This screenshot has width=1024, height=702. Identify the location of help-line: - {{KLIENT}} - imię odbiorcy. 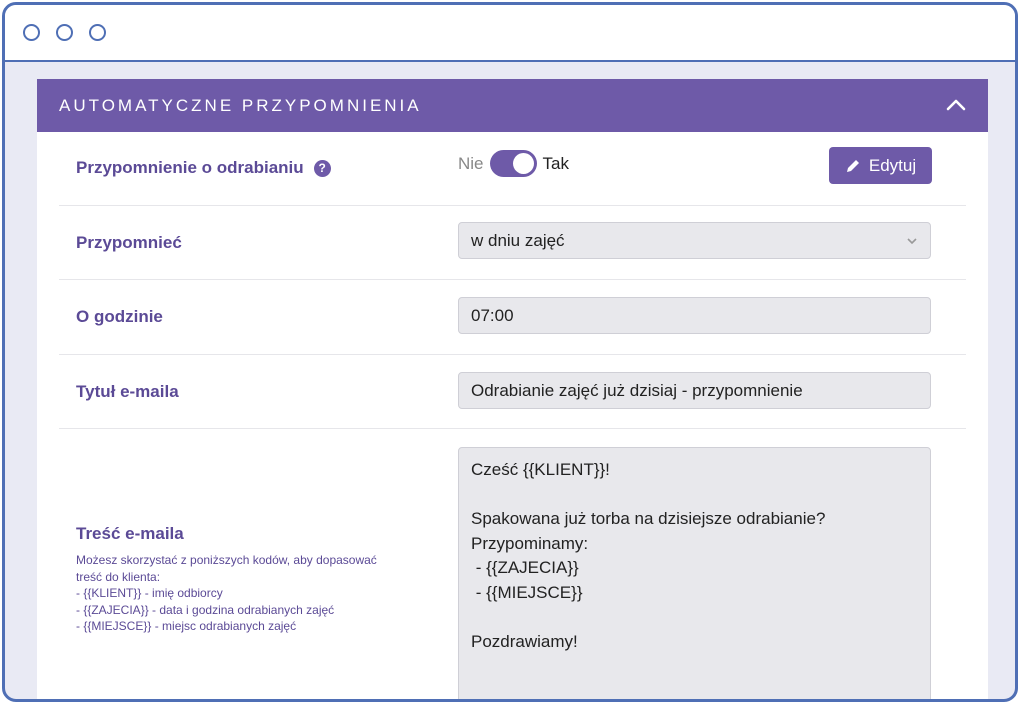
(149, 593).